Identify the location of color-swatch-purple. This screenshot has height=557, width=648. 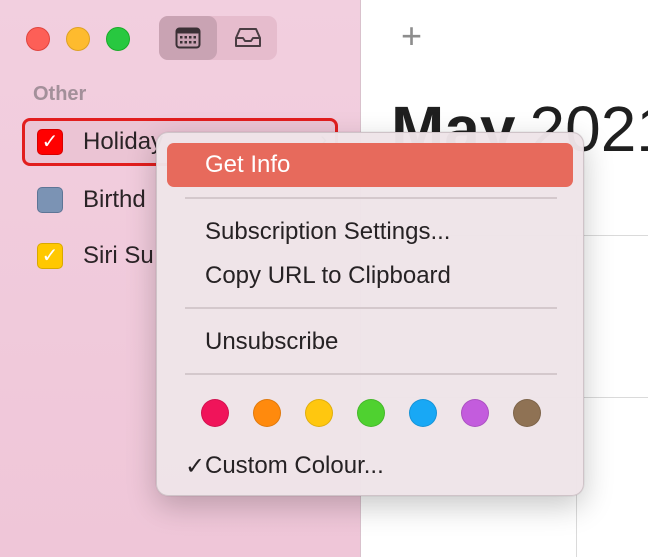
(475, 413).